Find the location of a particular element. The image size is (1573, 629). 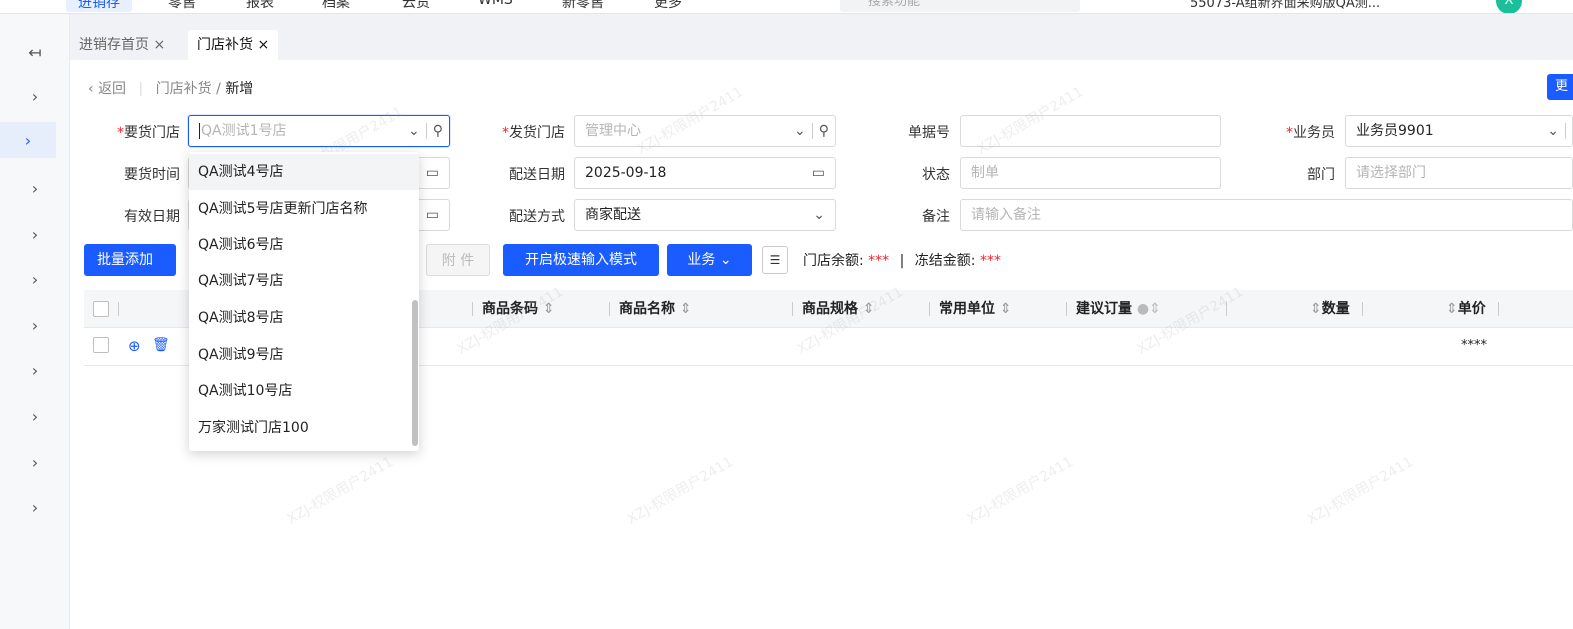

nav-item-retail: 零售 is located at coordinates (182, 6).